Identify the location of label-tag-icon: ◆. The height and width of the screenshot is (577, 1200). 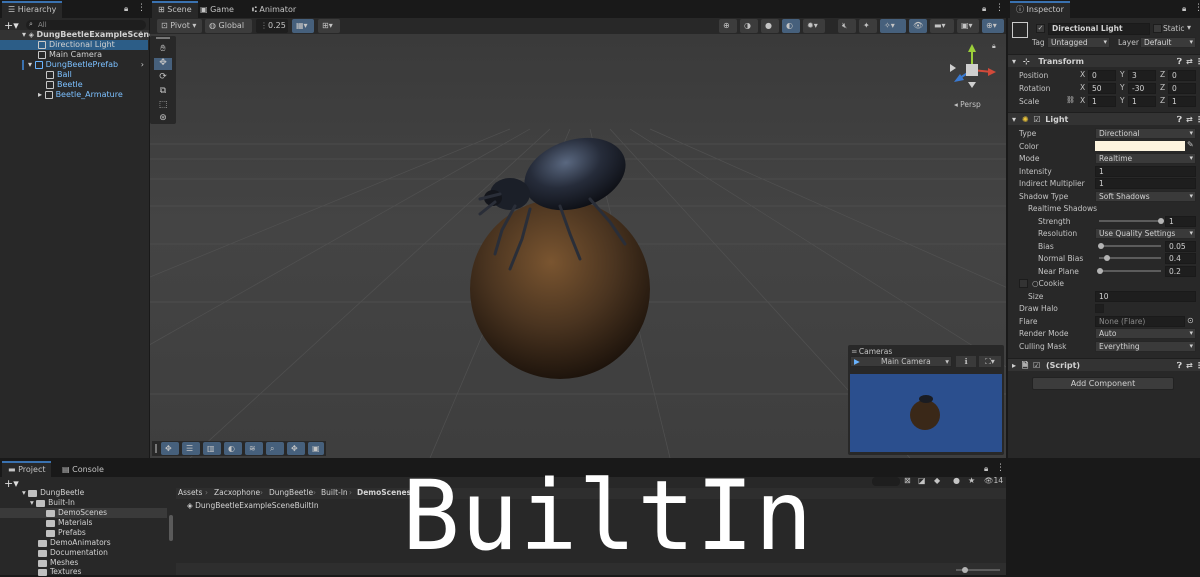
(937, 480).